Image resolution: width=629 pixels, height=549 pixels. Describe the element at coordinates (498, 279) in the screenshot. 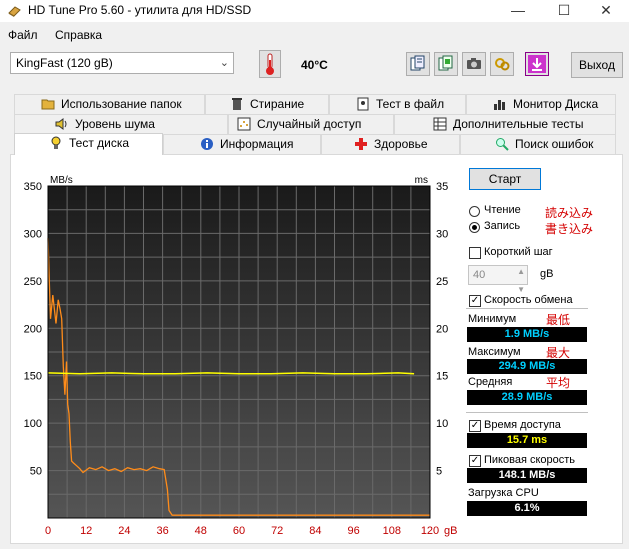

I see `block-size-spinner: 40 ▲ ▼` at that location.